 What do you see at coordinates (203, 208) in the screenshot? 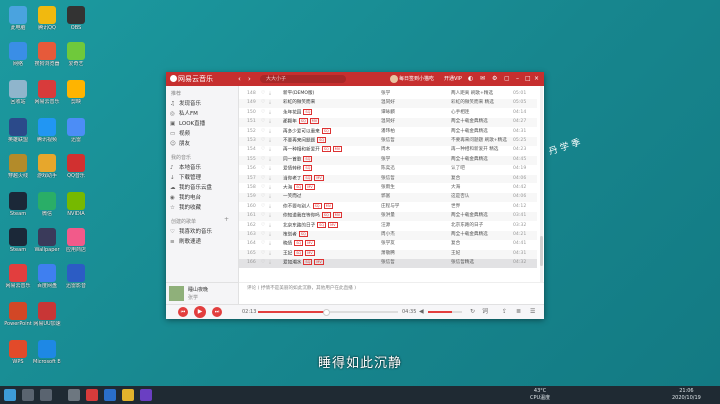
I see `sidebar-item-collection: ☆ 我的收藏` at bounding box center [203, 208].